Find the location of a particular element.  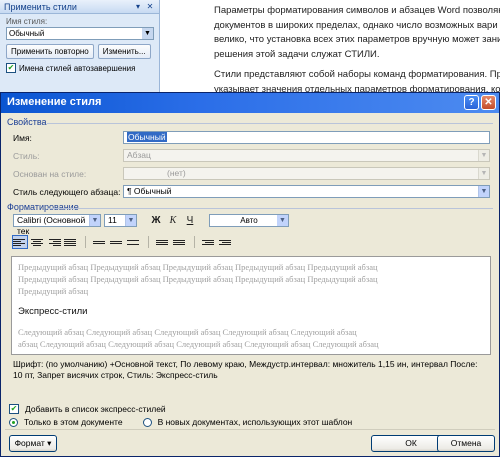

new-docs-radio is located at coordinates (147, 422).